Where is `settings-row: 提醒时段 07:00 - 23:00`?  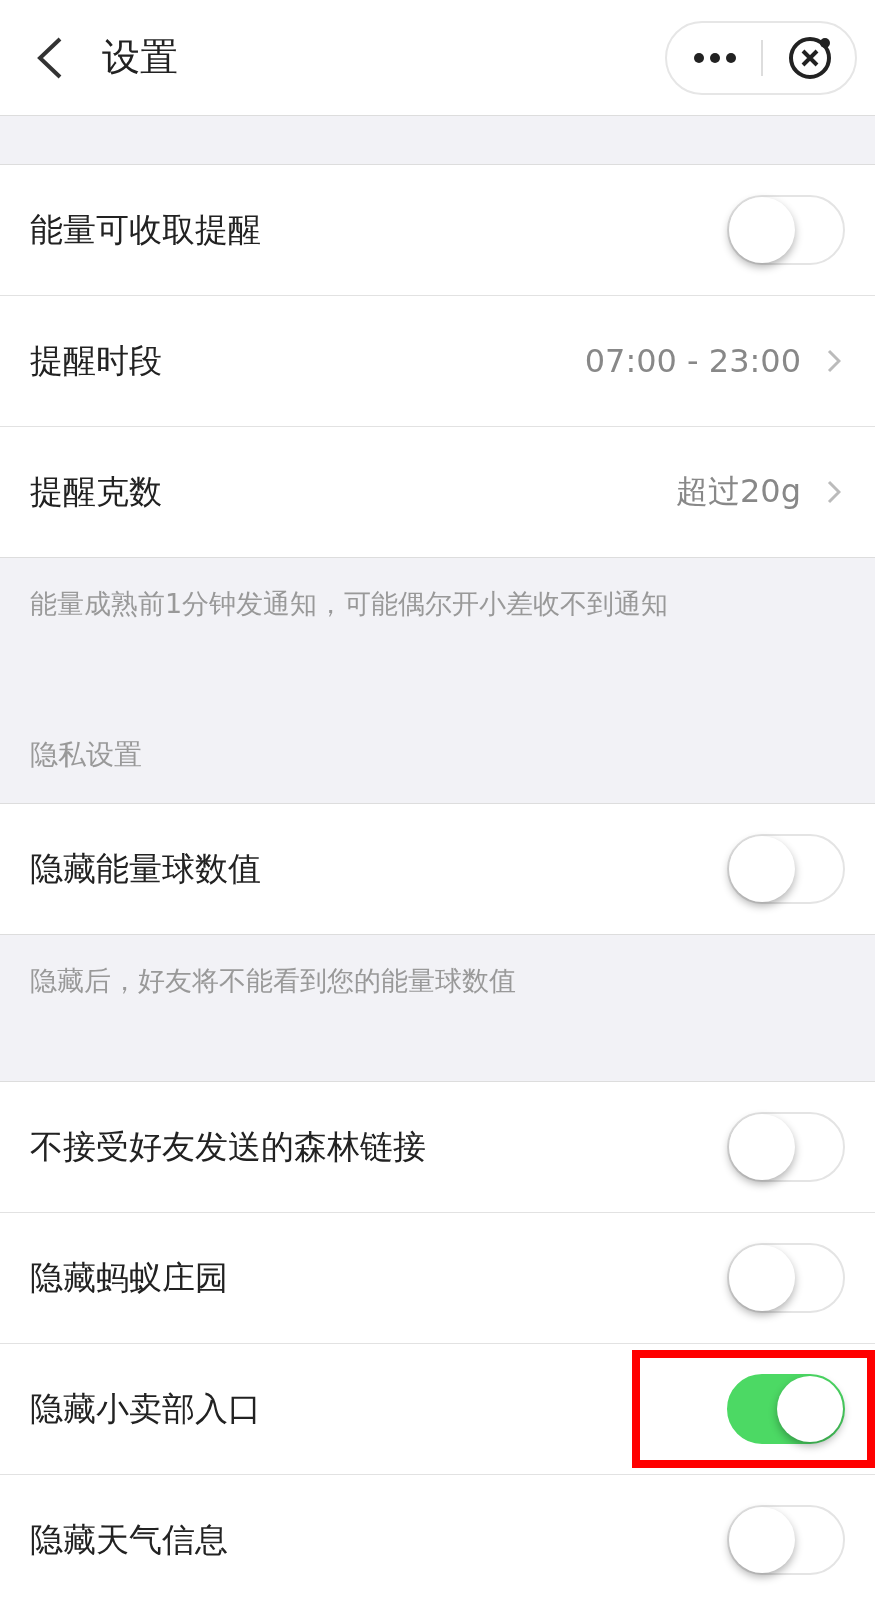 settings-row: 提醒时段 07:00 - 23:00 is located at coordinates (437, 361).